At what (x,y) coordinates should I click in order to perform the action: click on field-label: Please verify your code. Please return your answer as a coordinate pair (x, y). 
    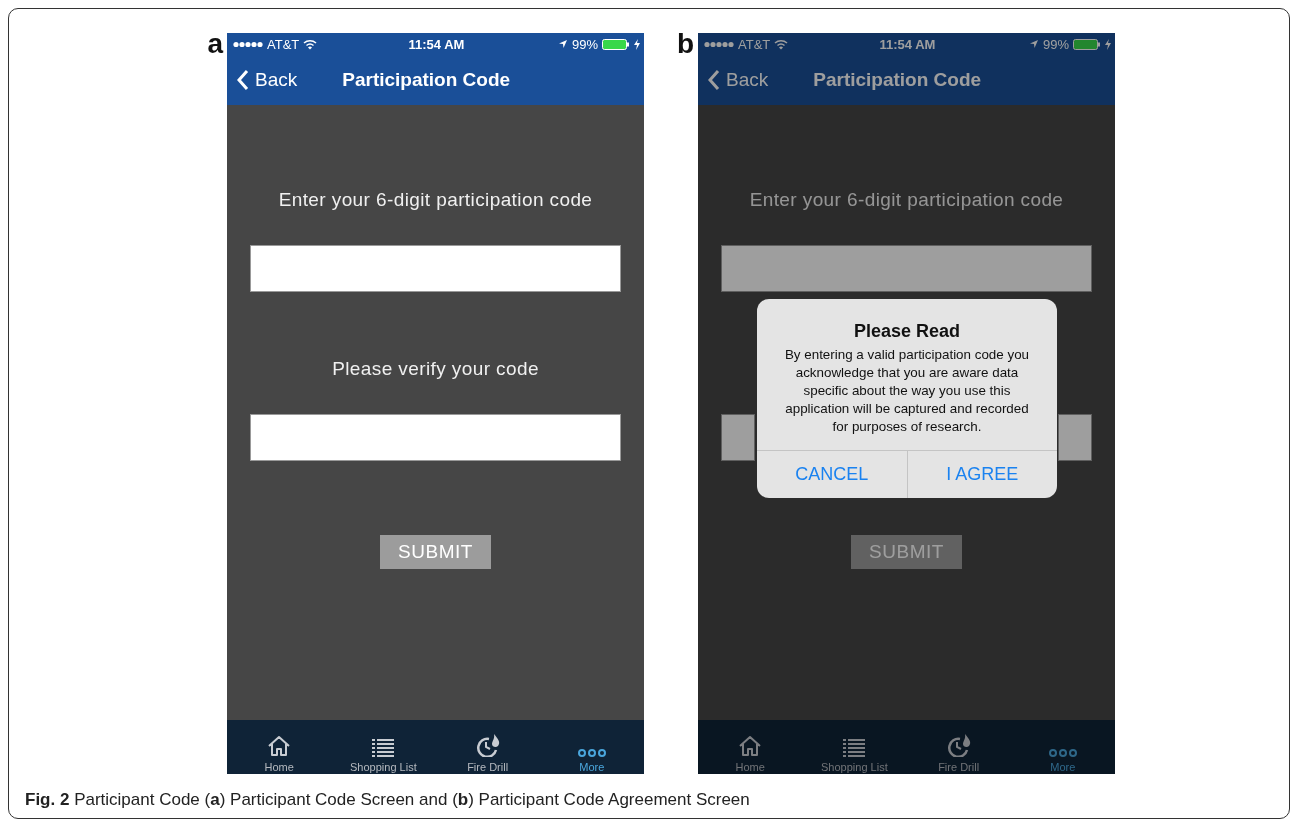
    Looking at the image, I should click on (435, 369).